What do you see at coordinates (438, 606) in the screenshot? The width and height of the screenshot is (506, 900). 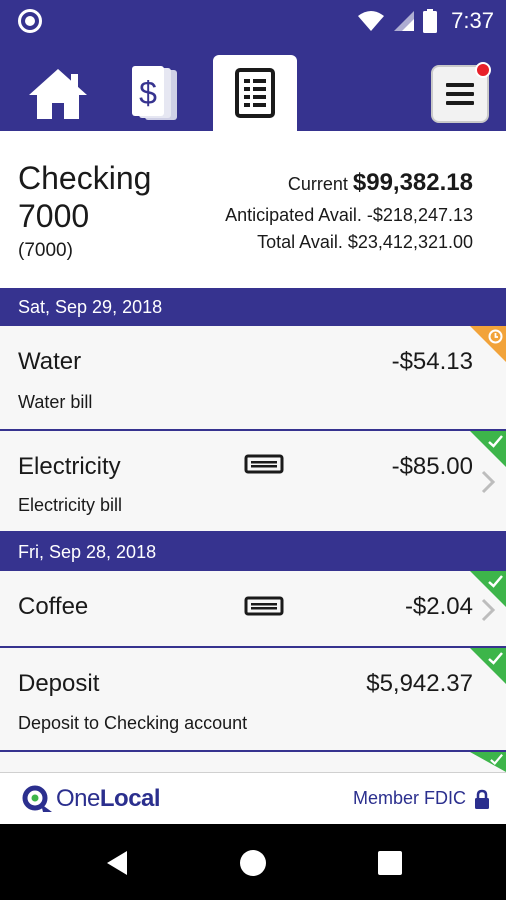 I see `transaction-amount: -$2.04` at bounding box center [438, 606].